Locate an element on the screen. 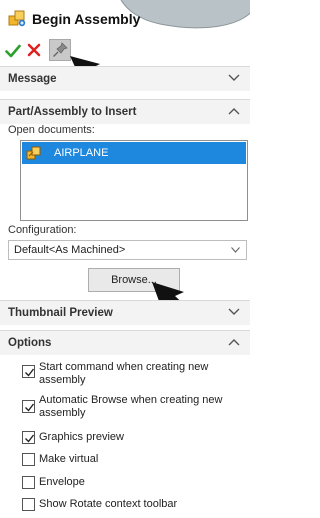  page-title: Begin Assembly is located at coordinates (86, 19).